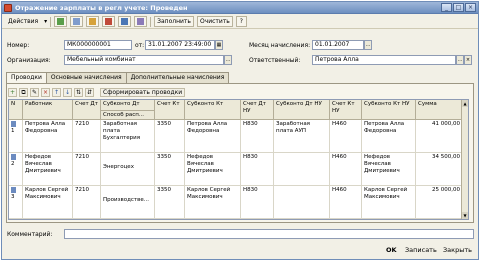 This screenshot has height=261, width=480. I want to click on organization-label: Организация:, so click(29, 60).